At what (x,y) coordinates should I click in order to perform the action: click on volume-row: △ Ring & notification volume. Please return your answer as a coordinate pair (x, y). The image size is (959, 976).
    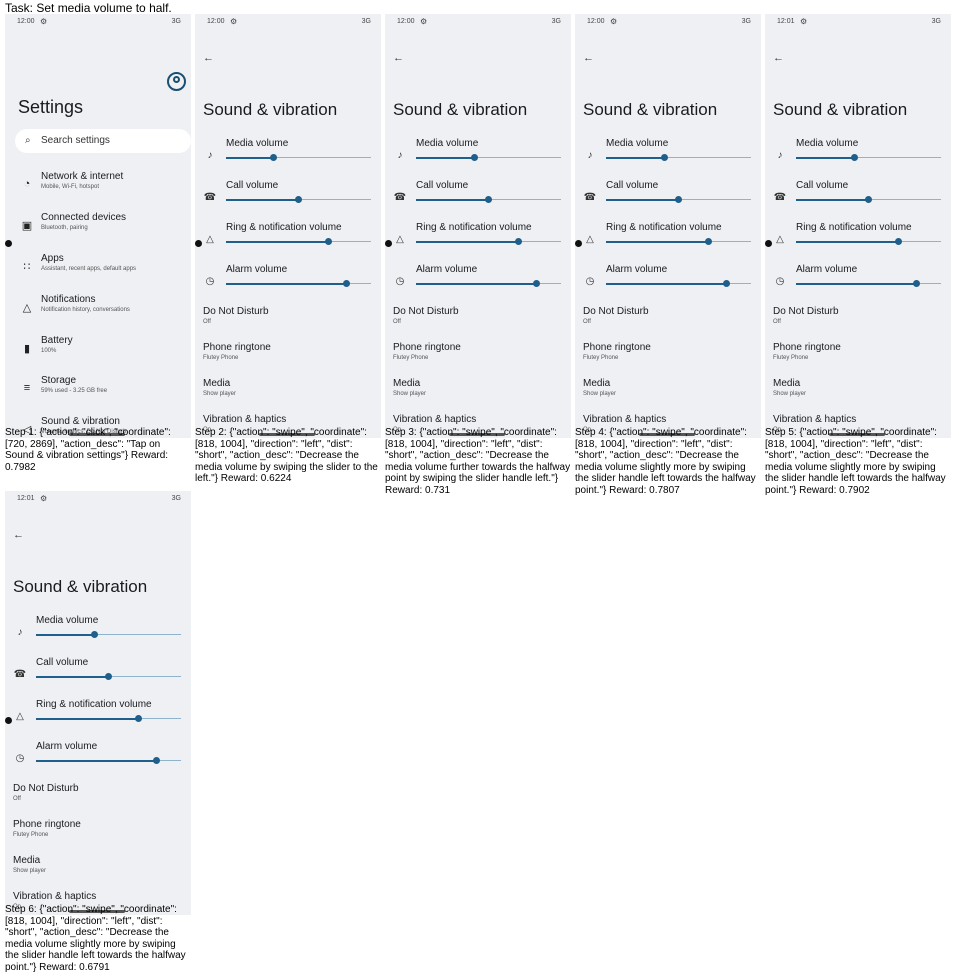
    Looking at the image, I should click on (478, 238).